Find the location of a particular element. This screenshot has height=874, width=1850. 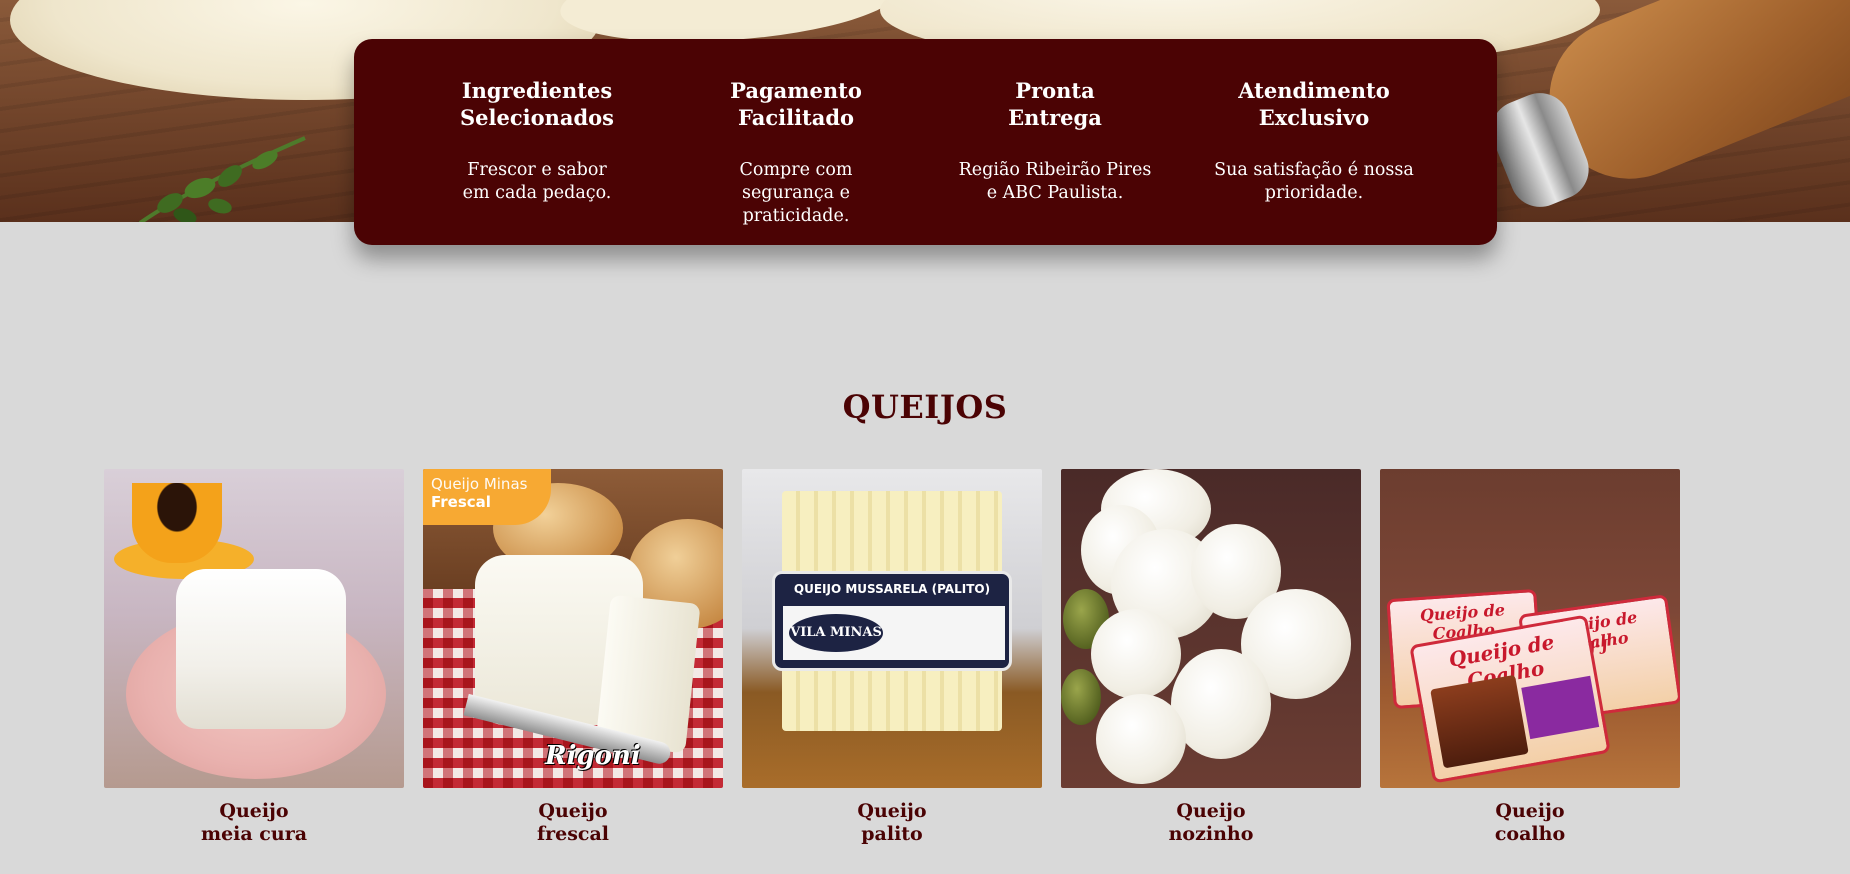

package-band is located at coordinates (1560, 707).